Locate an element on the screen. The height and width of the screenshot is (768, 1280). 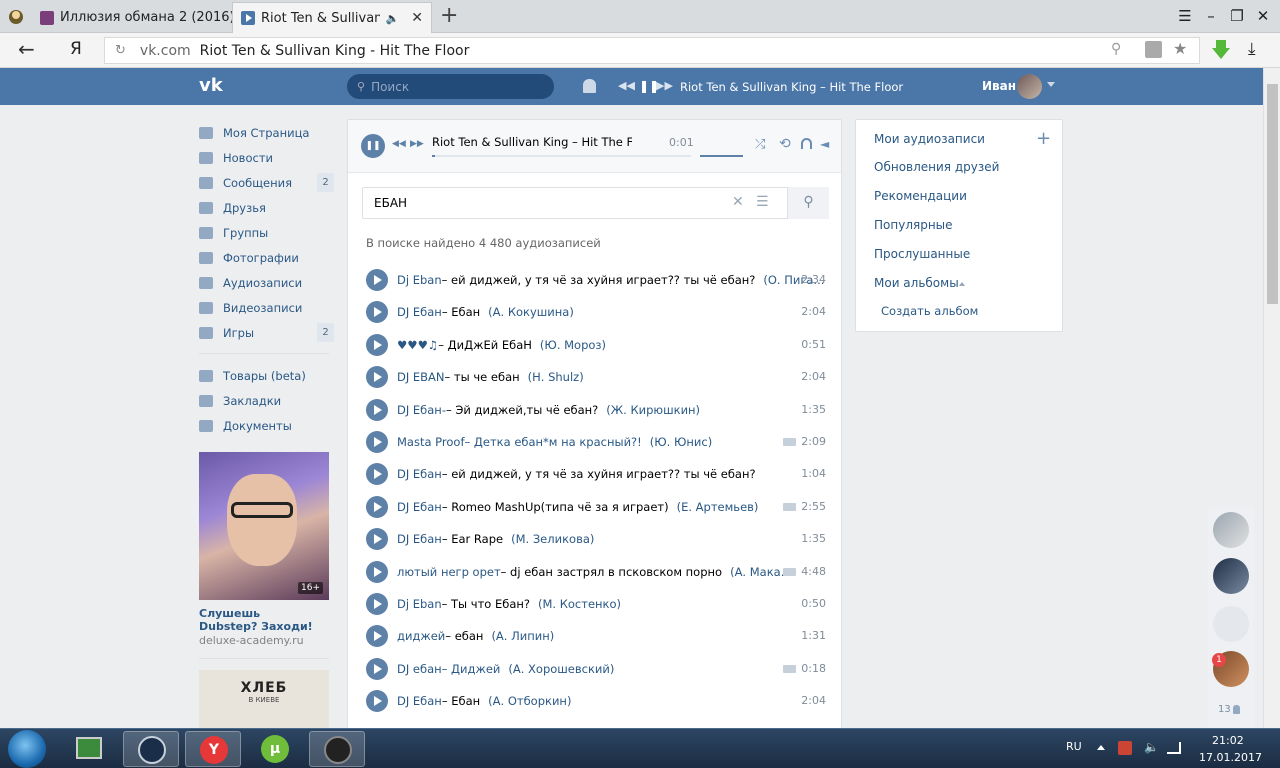
nav-item-video: Видеозаписи is located at coordinates (266, 307).